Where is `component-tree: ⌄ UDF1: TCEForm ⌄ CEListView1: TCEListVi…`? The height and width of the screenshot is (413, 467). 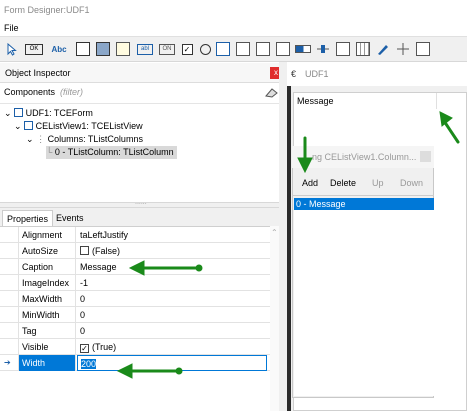
component-tree: ⌄ UDF1: TCEForm ⌄ CEListView1: TCEListVi… is located at coordinates (143, 153).